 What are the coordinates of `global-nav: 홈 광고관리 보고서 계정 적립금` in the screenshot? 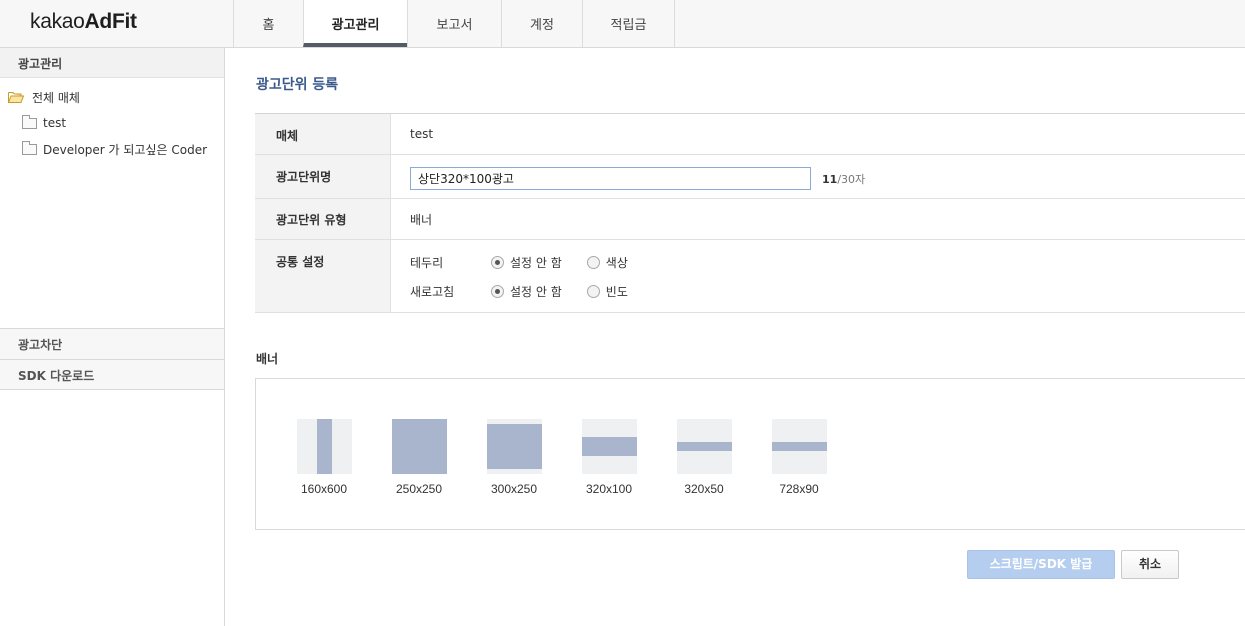 It's located at (454, 23).